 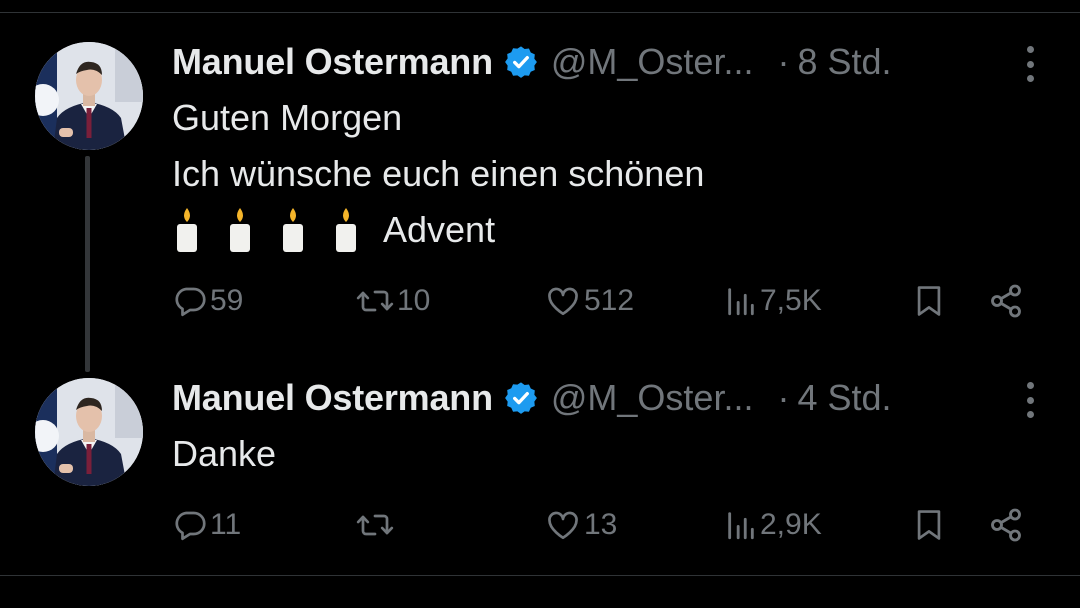 What do you see at coordinates (287, 117) in the screenshot?
I see `tweet-text-line: Guten Morgen` at bounding box center [287, 117].